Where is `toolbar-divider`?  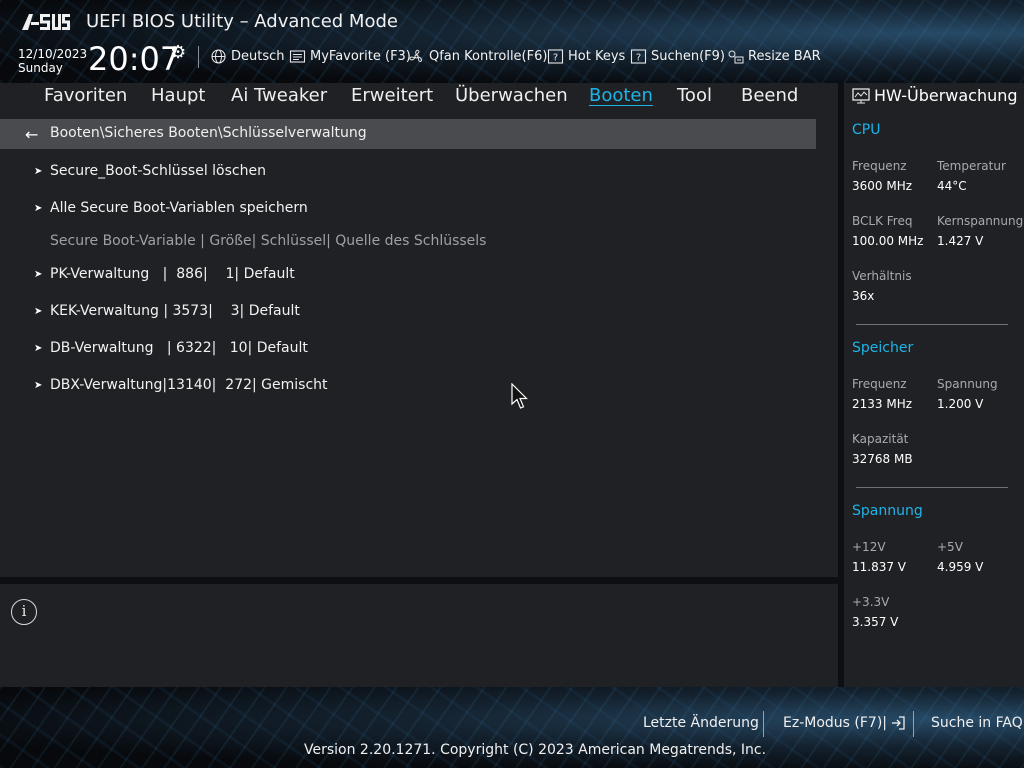 toolbar-divider is located at coordinates (198, 57).